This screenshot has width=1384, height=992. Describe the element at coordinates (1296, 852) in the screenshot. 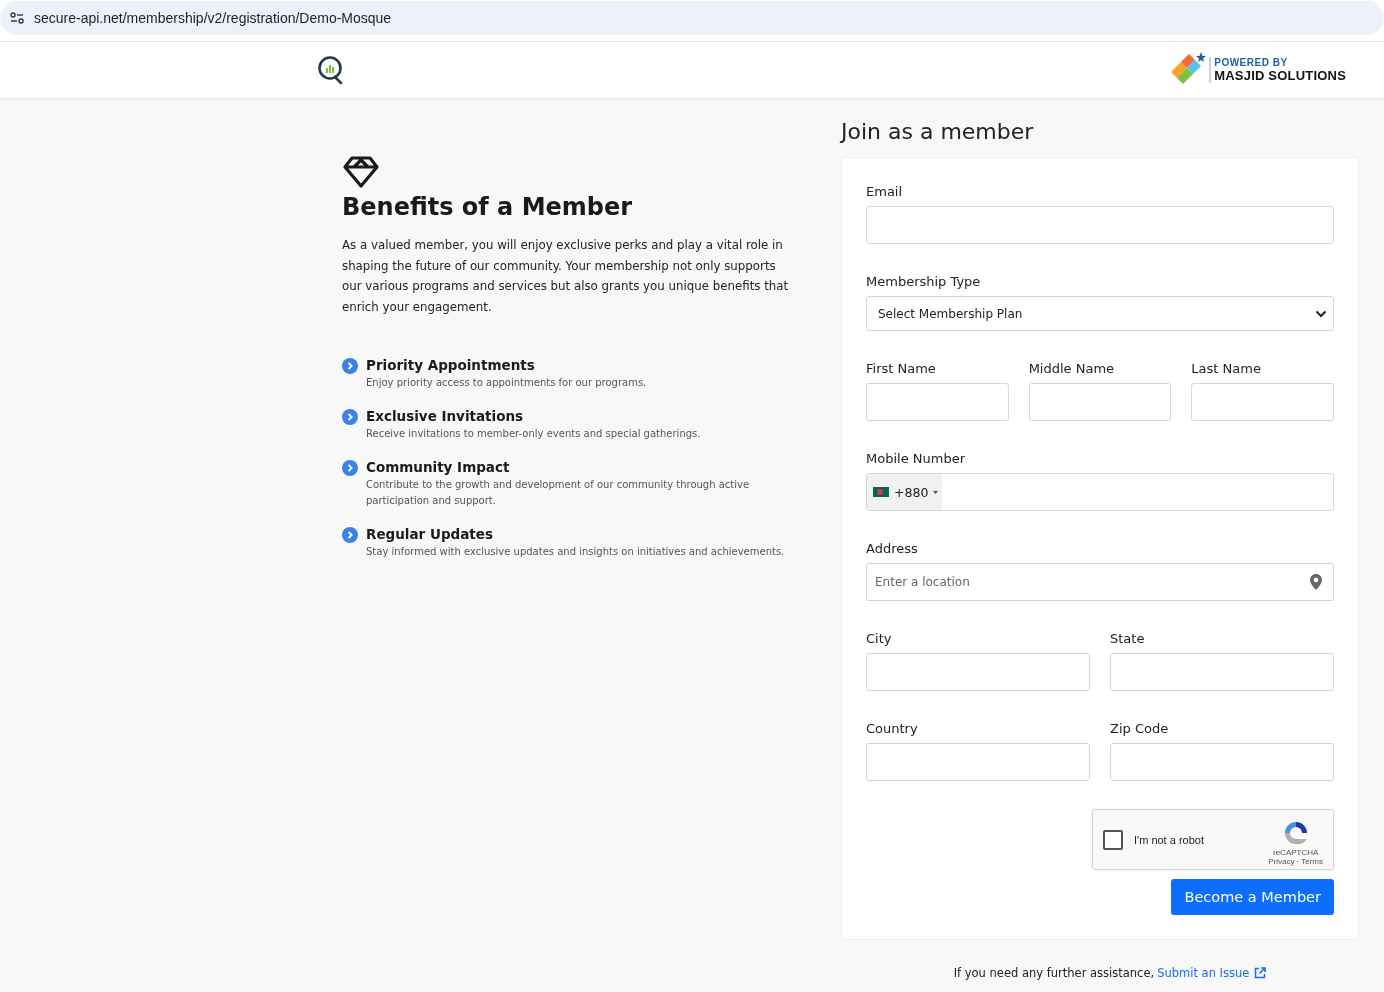

I see `recaptcha-brand: reCAPTCHA` at that location.